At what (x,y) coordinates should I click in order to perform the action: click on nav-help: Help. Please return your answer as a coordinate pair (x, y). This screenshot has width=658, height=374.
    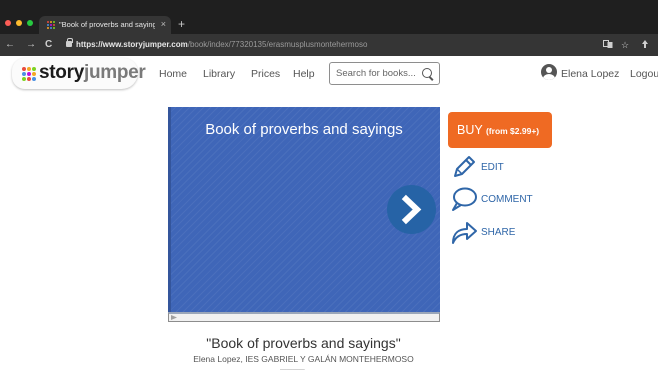
    Looking at the image, I should click on (304, 74).